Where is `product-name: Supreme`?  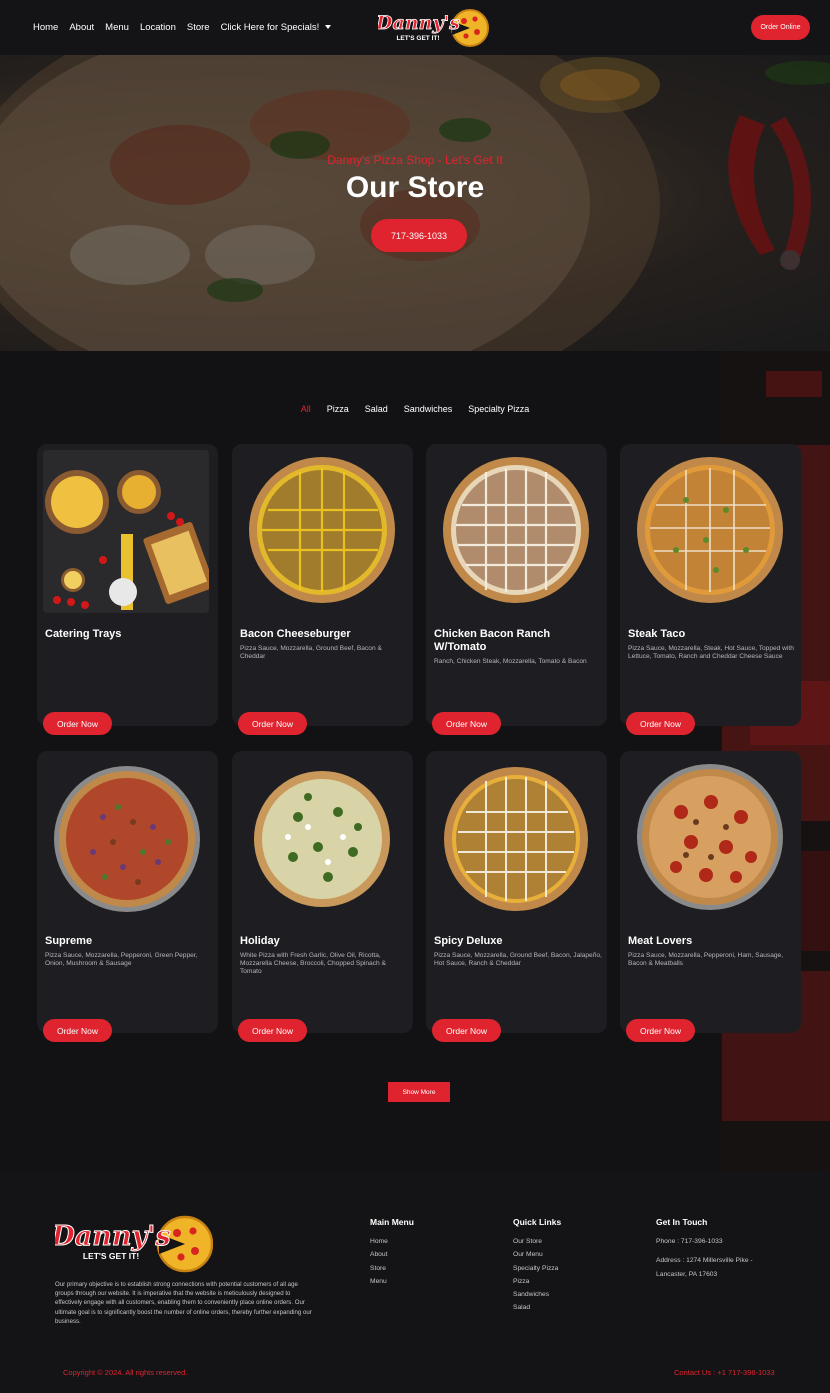 product-name: Supreme is located at coordinates (69, 941).